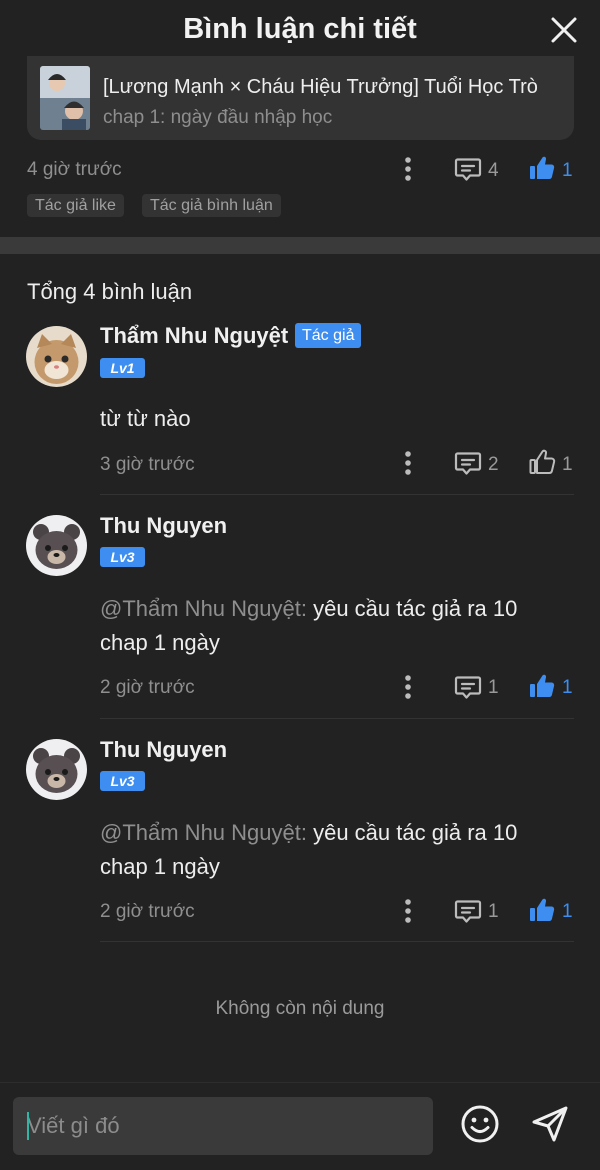  I want to click on header: Bình luận chi tiết, so click(300, 31).